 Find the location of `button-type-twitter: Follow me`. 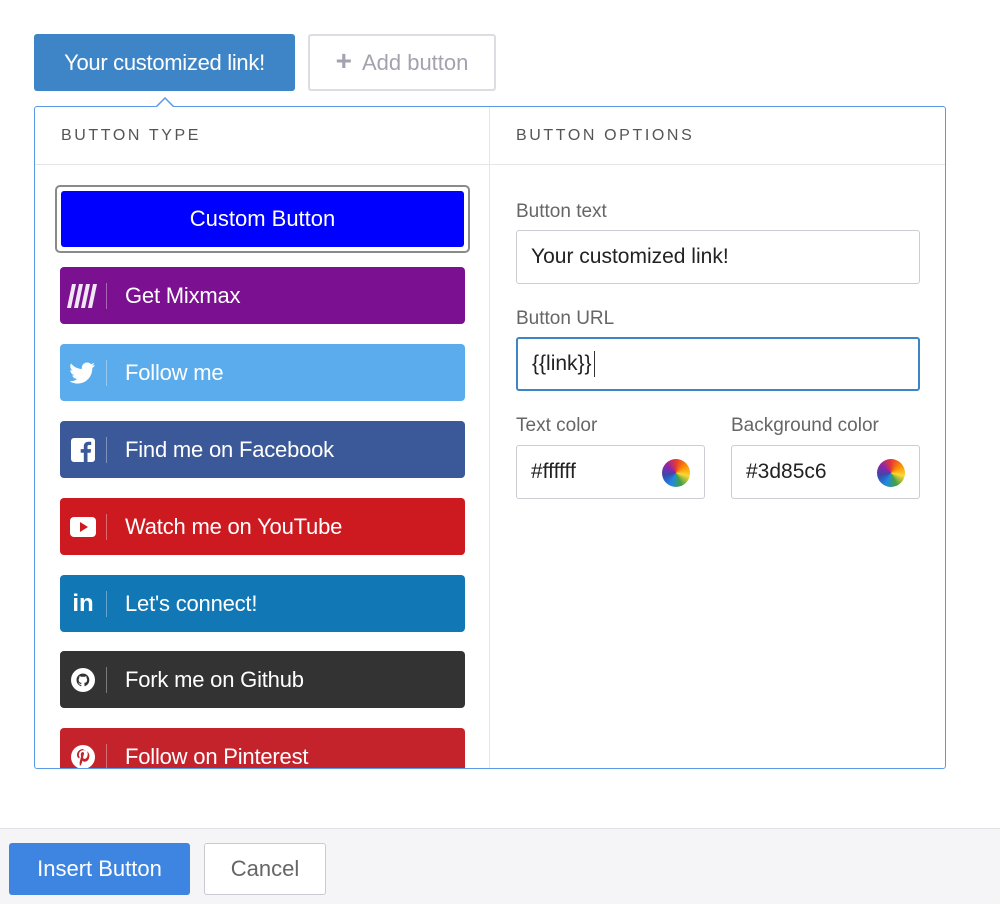

button-type-twitter: Follow me is located at coordinates (262, 372).